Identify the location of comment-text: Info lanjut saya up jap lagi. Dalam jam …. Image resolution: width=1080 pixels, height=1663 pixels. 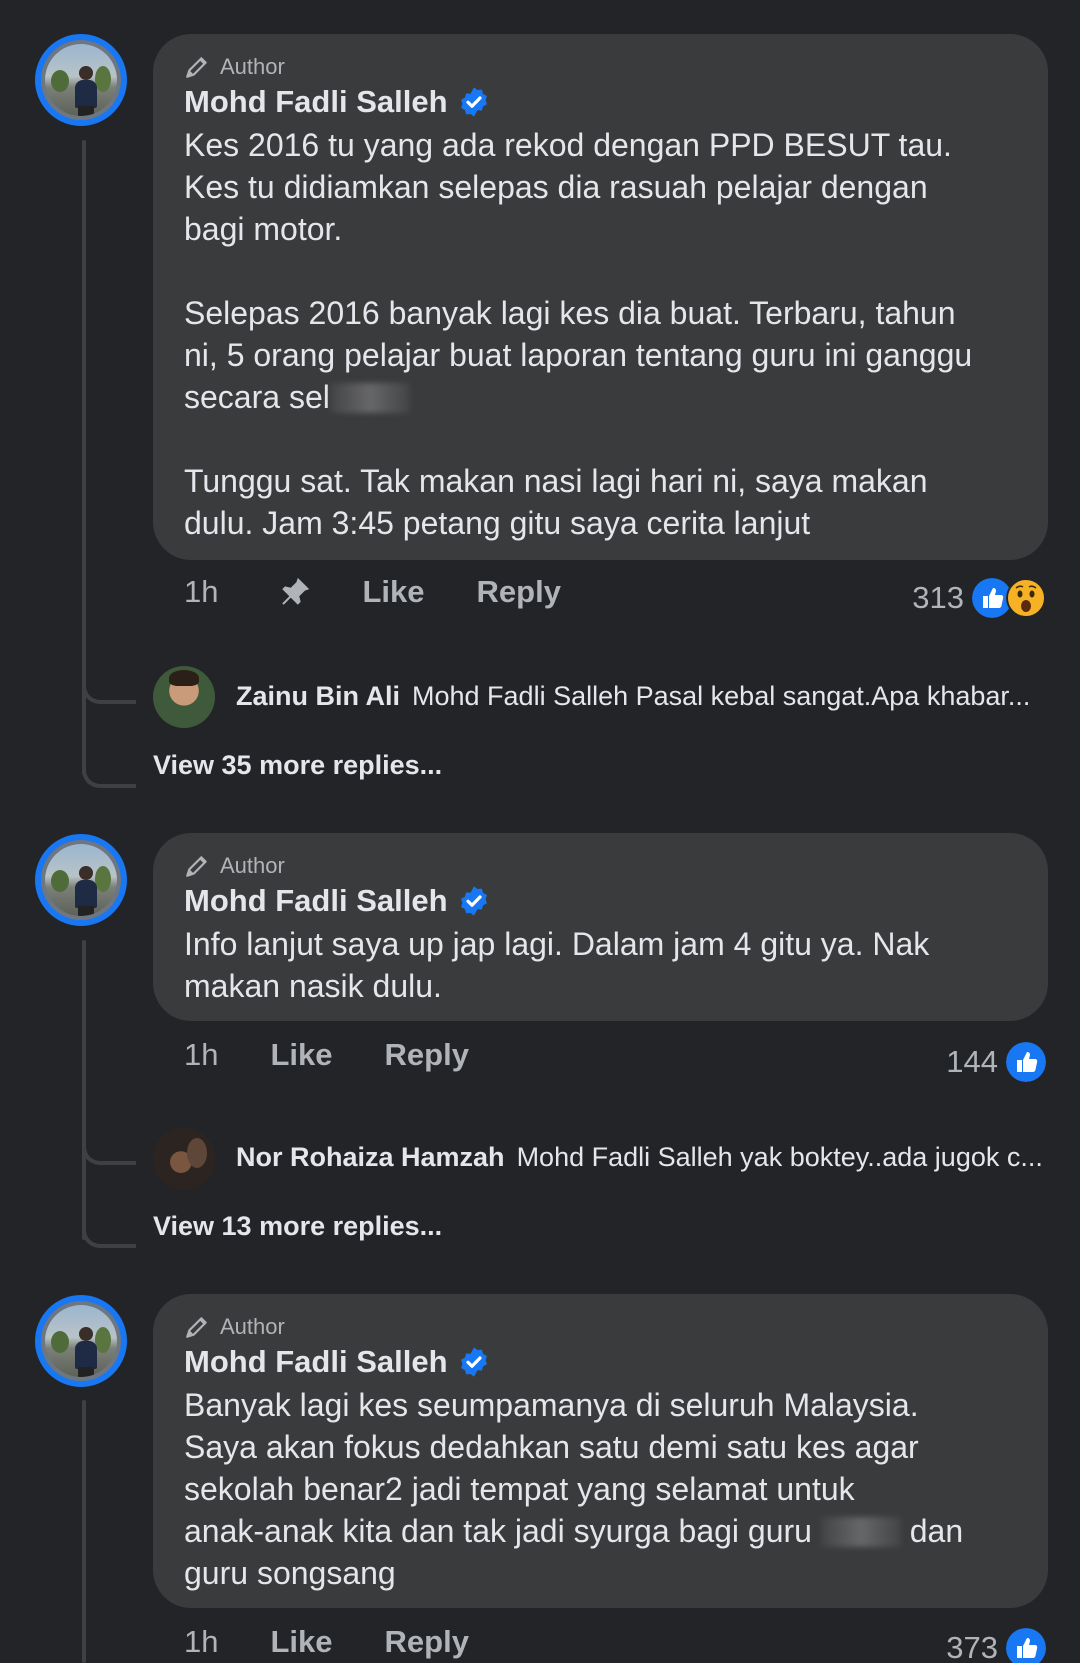
(557, 965).